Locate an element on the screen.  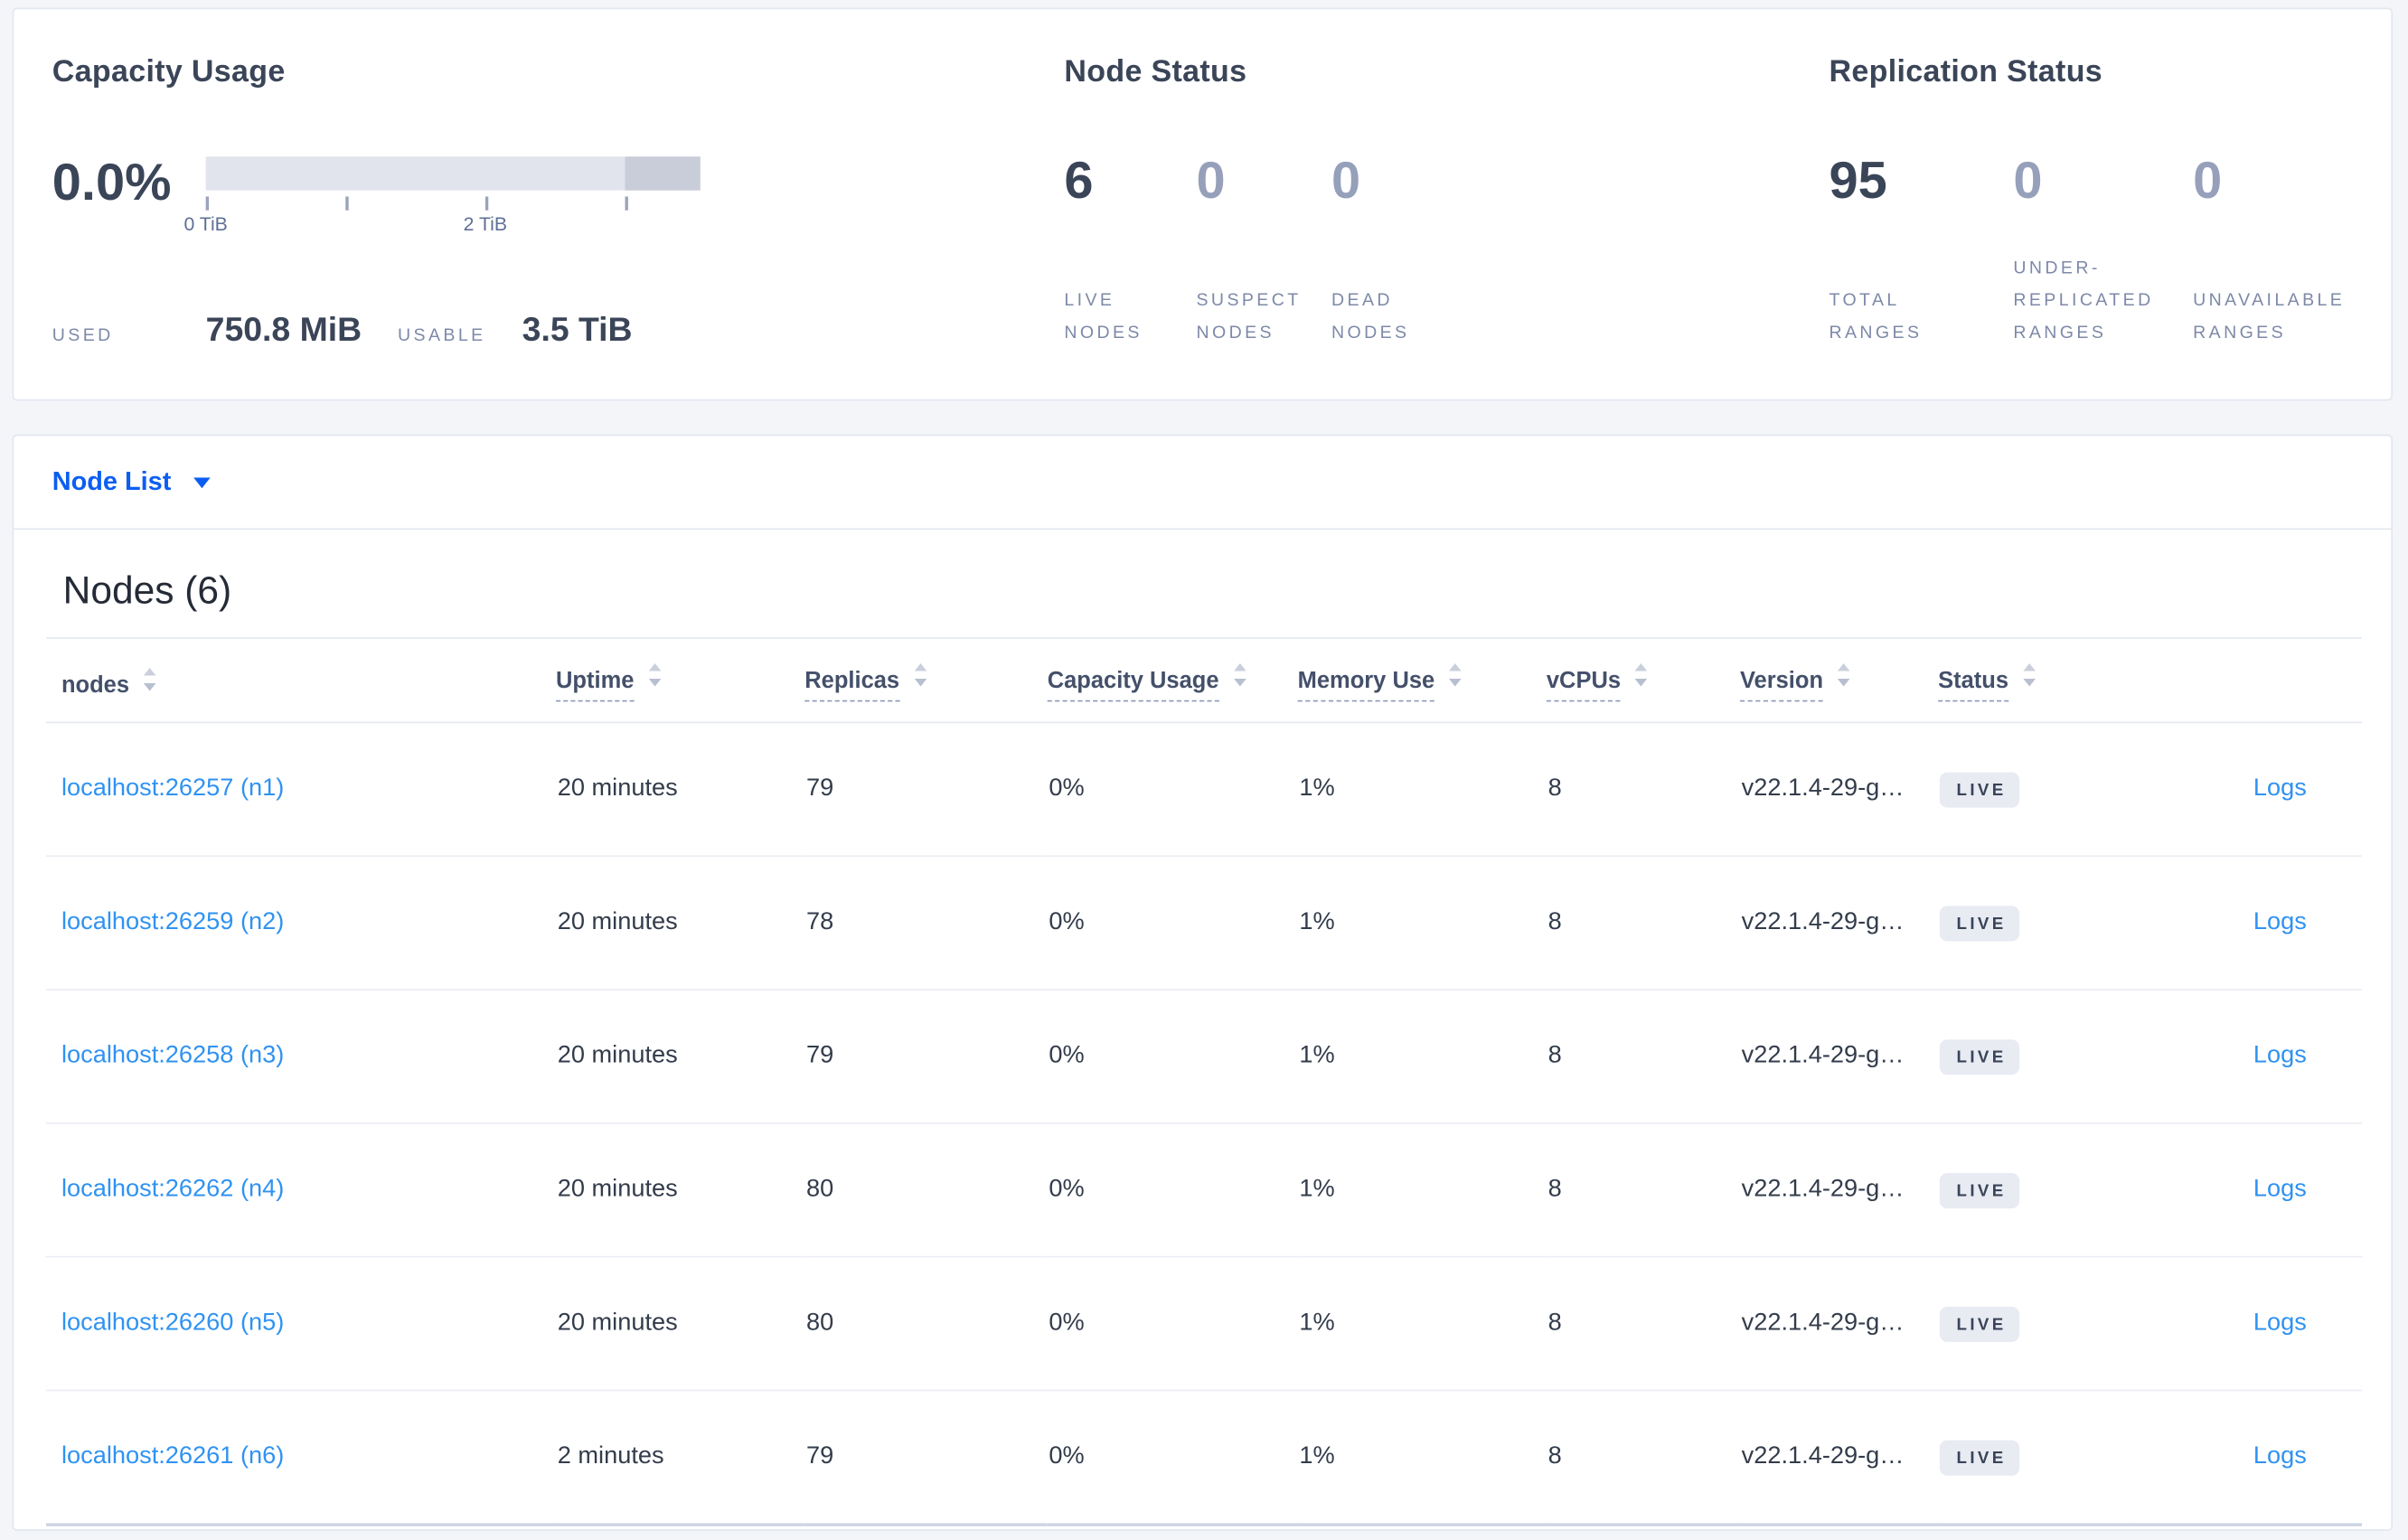
dead-nodes-value: 0 is located at coordinates (1346, 181).